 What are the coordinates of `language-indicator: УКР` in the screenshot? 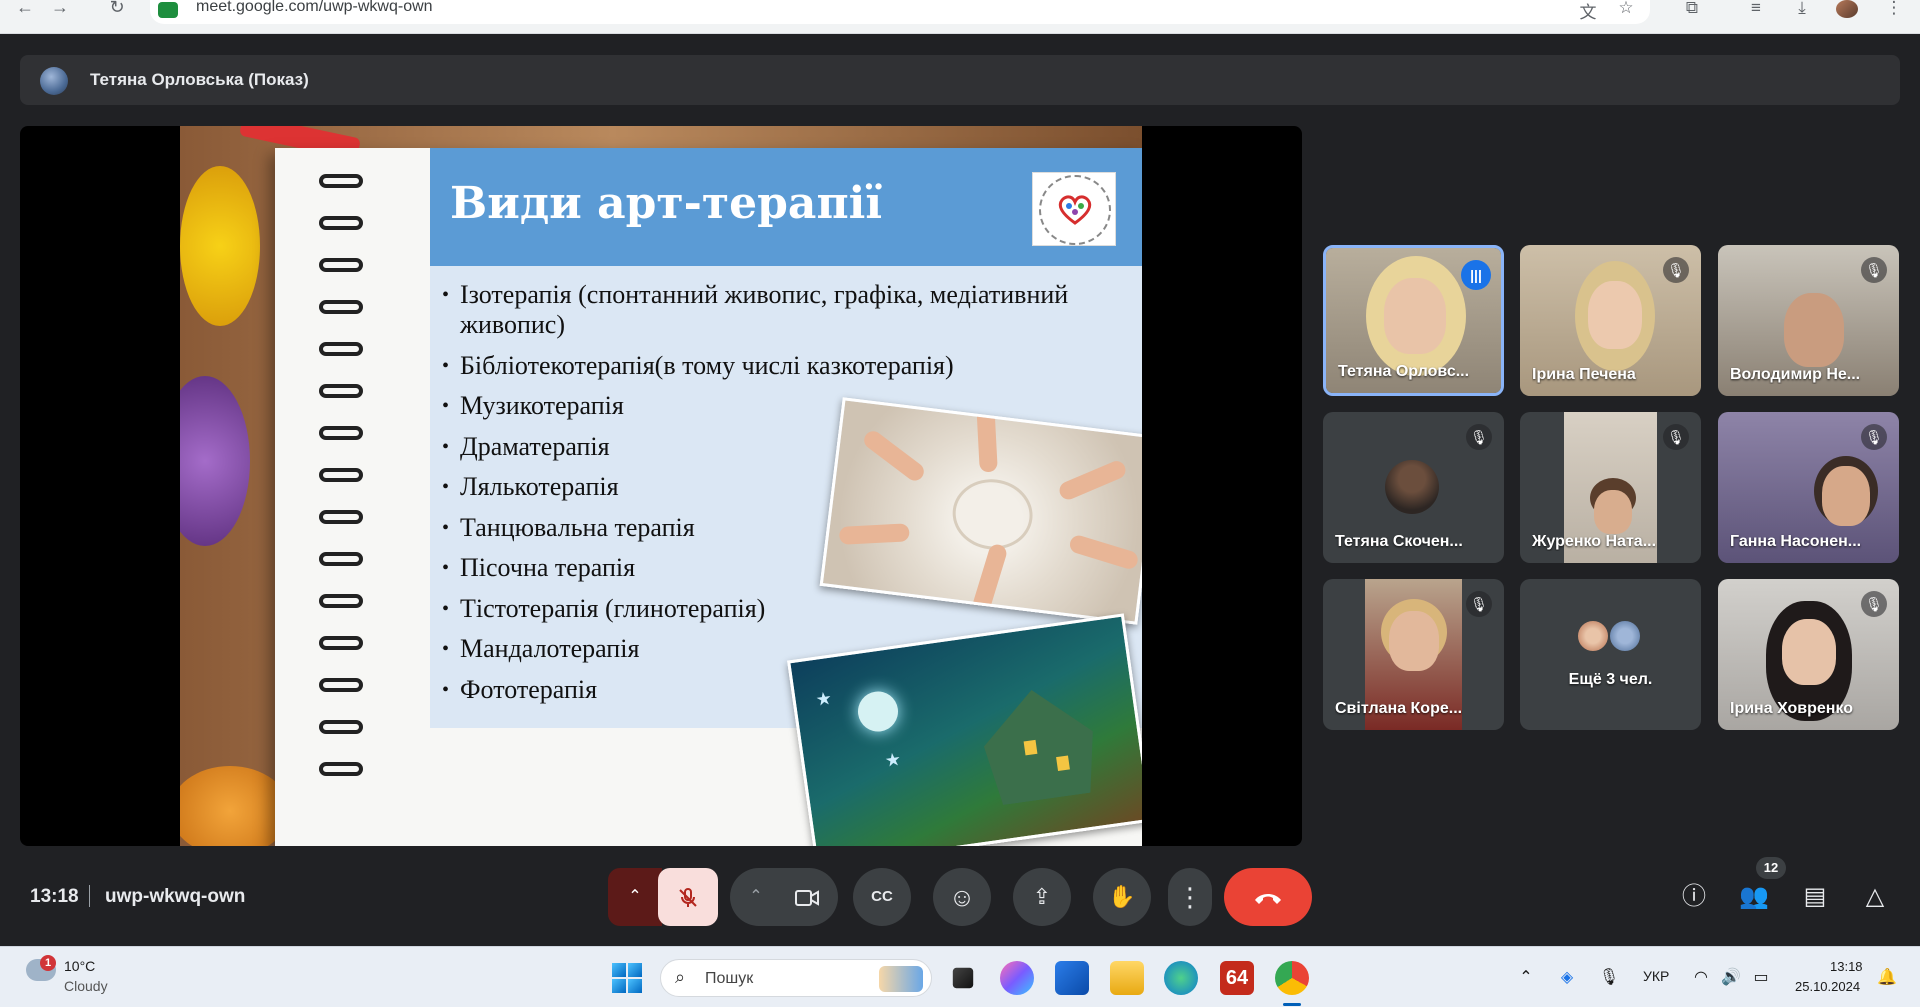 It's located at (1656, 976).